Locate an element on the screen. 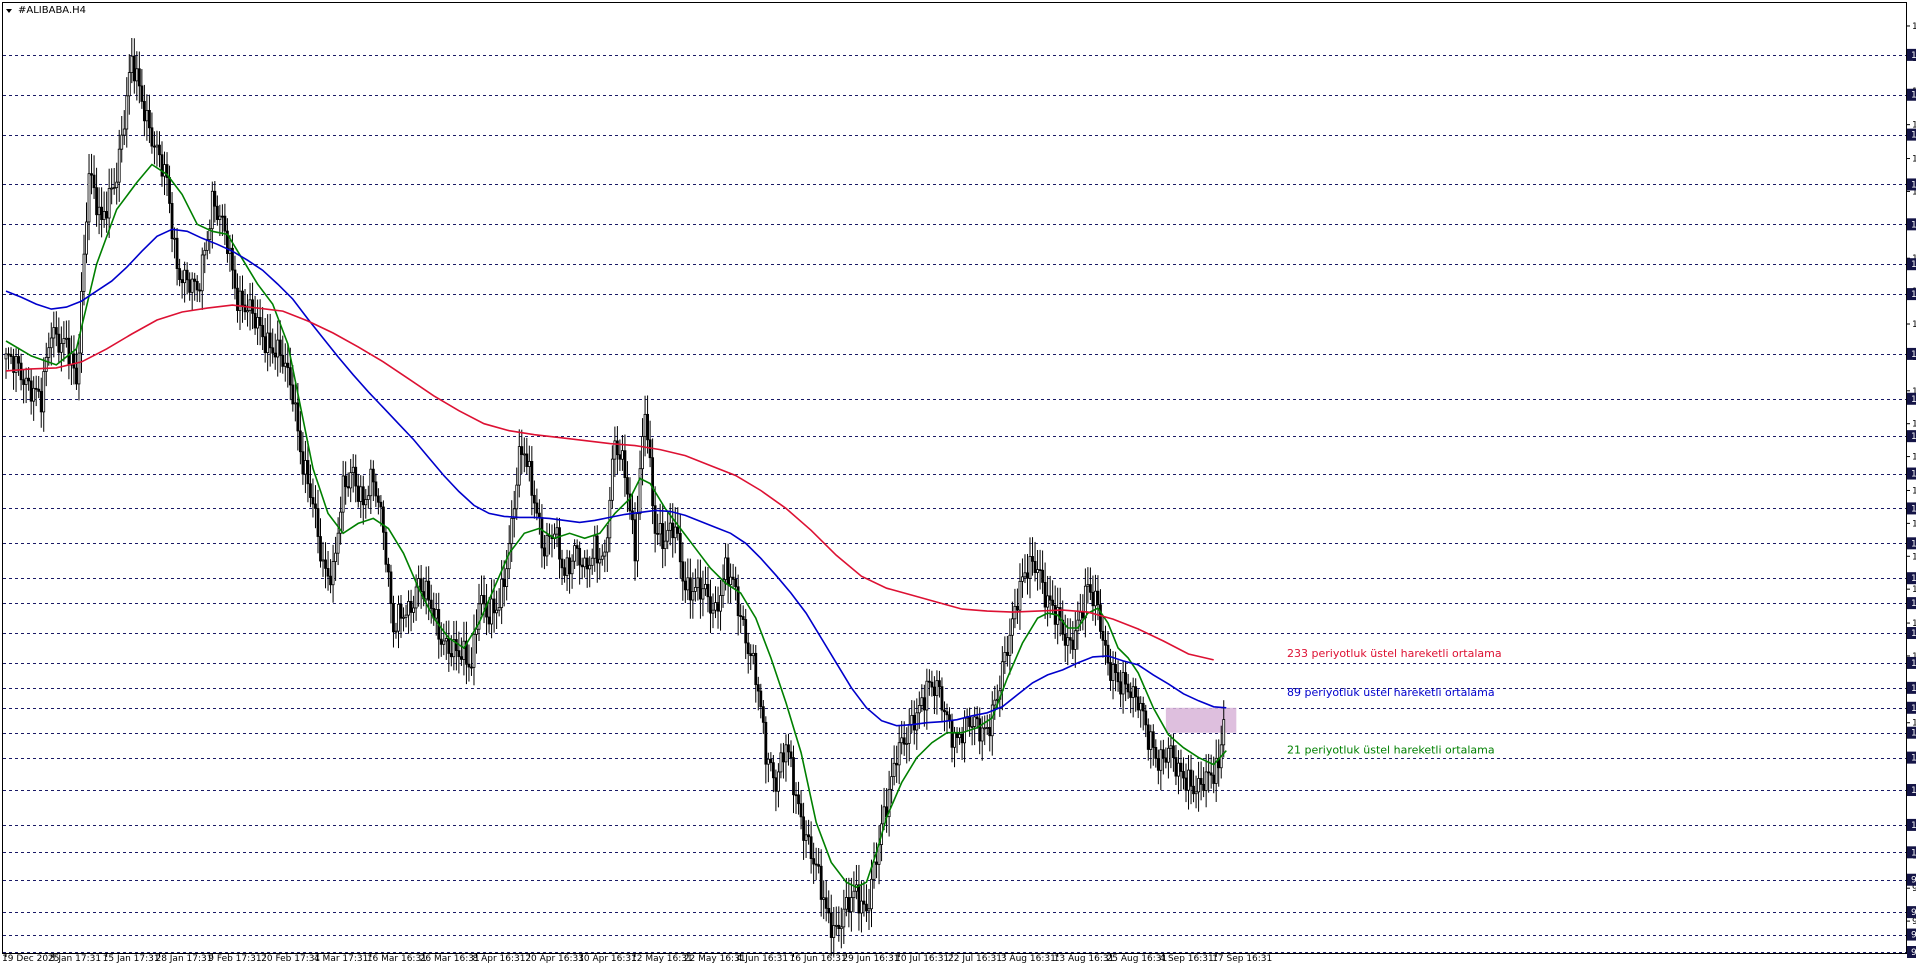 The height and width of the screenshot is (963, 1916). y-tick-label: 140.70 is located at coordinates (1914, 458).